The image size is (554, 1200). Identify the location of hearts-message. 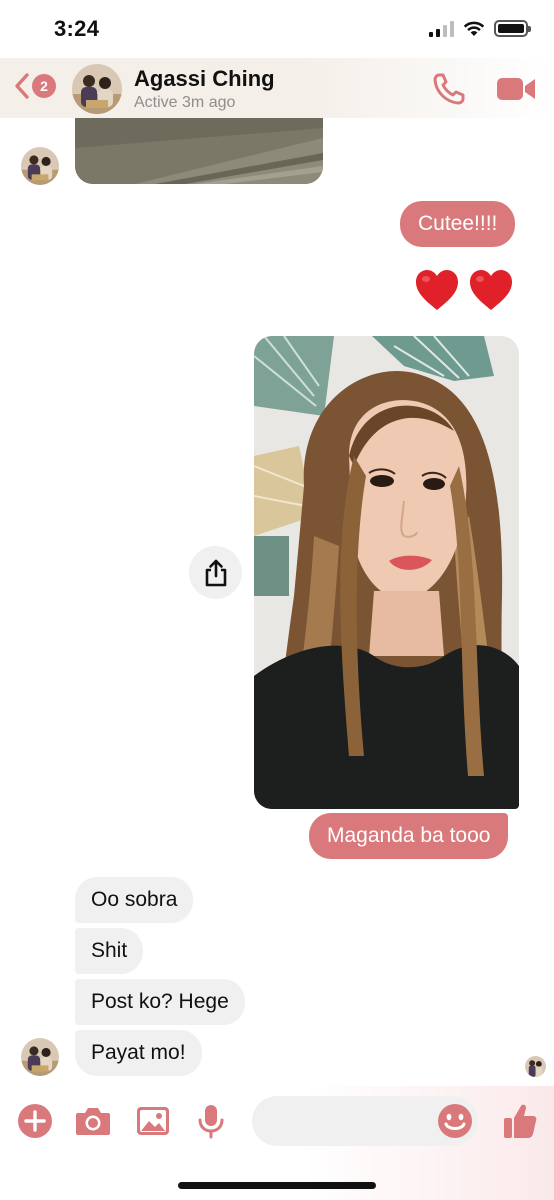
(464, 290).